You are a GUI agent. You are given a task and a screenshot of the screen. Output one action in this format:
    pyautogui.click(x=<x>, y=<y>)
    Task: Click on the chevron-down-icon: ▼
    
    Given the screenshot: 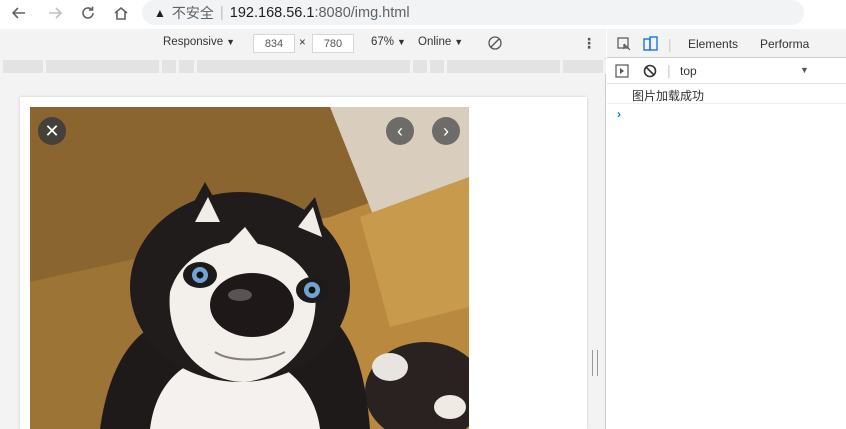 What is the action you would take?
    pyautogui.click(x=804, y=70)
    